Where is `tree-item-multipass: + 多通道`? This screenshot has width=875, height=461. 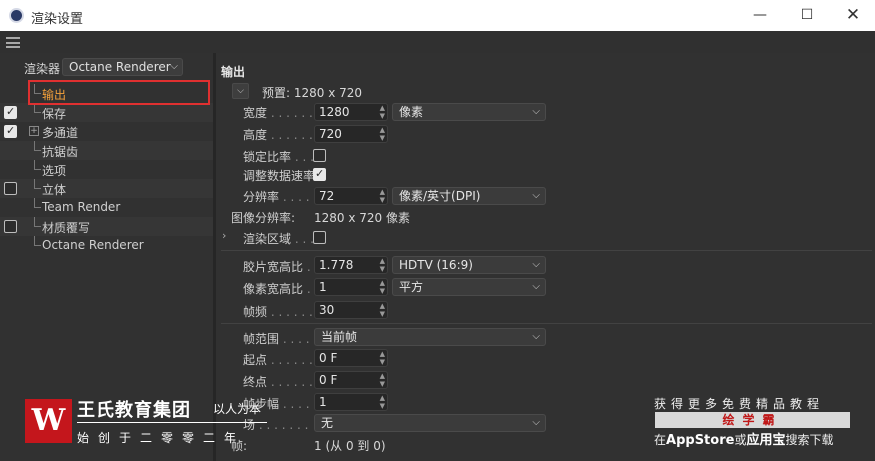 tree-item-multipass: + 多通道 is located at coordinates (106, 131).